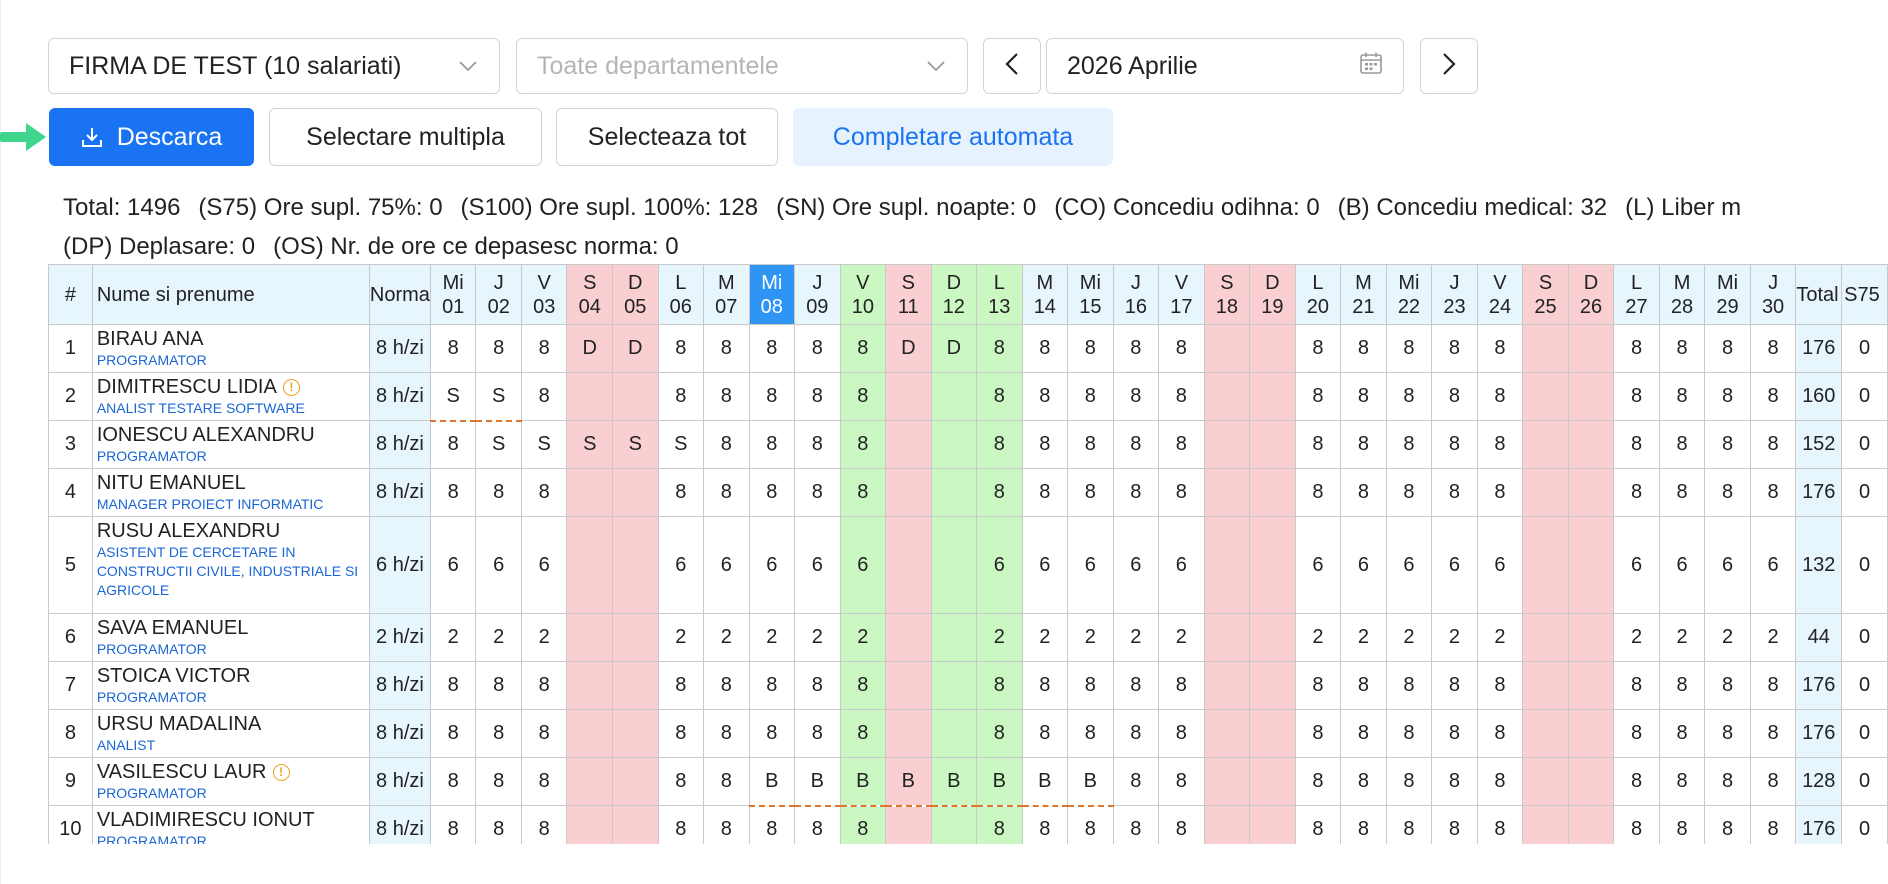 This screenshot has height=884, width=1888. Describe the element at coordinates (635, 294) in the screenshot. I see `header-day-05: D 05` at that location.